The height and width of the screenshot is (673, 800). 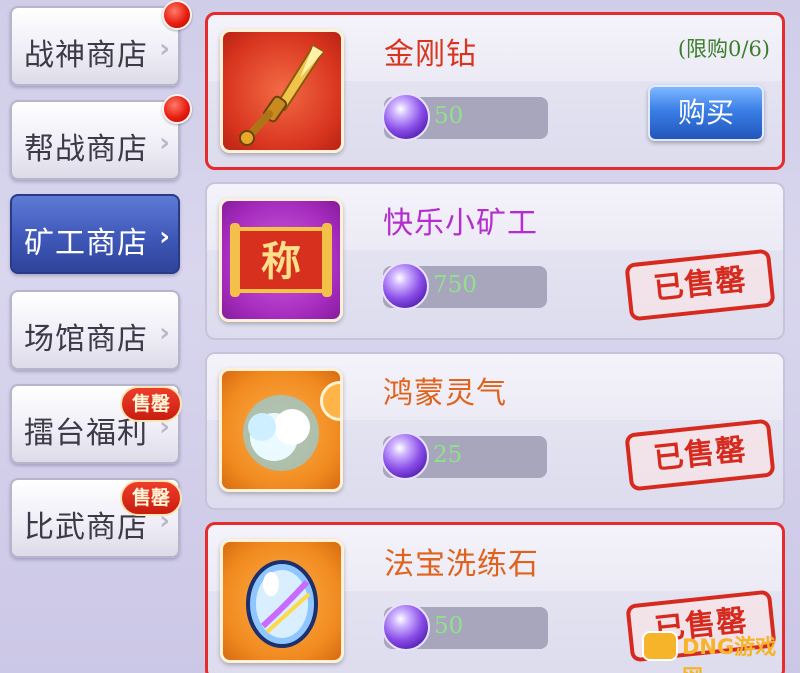 I want to click on item-name: 鸿蒙灵气, so click(x=445, y=393).